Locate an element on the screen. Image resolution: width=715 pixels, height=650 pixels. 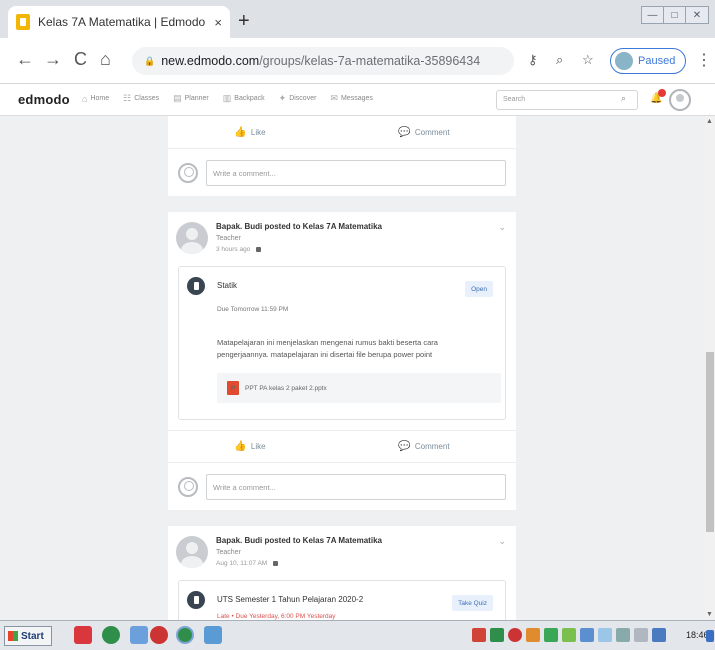
browser-menu-icon: ⋮ is located at coordinates (704, 60).